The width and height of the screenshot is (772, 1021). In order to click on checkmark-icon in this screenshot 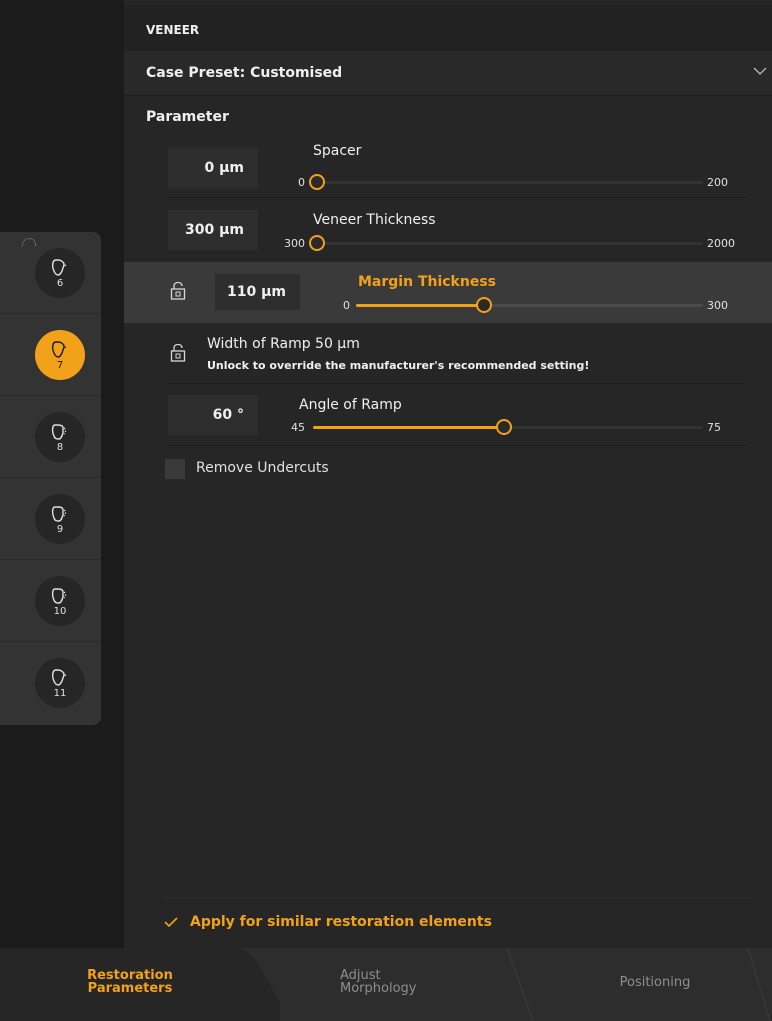, I will do `click(171, 922)`.